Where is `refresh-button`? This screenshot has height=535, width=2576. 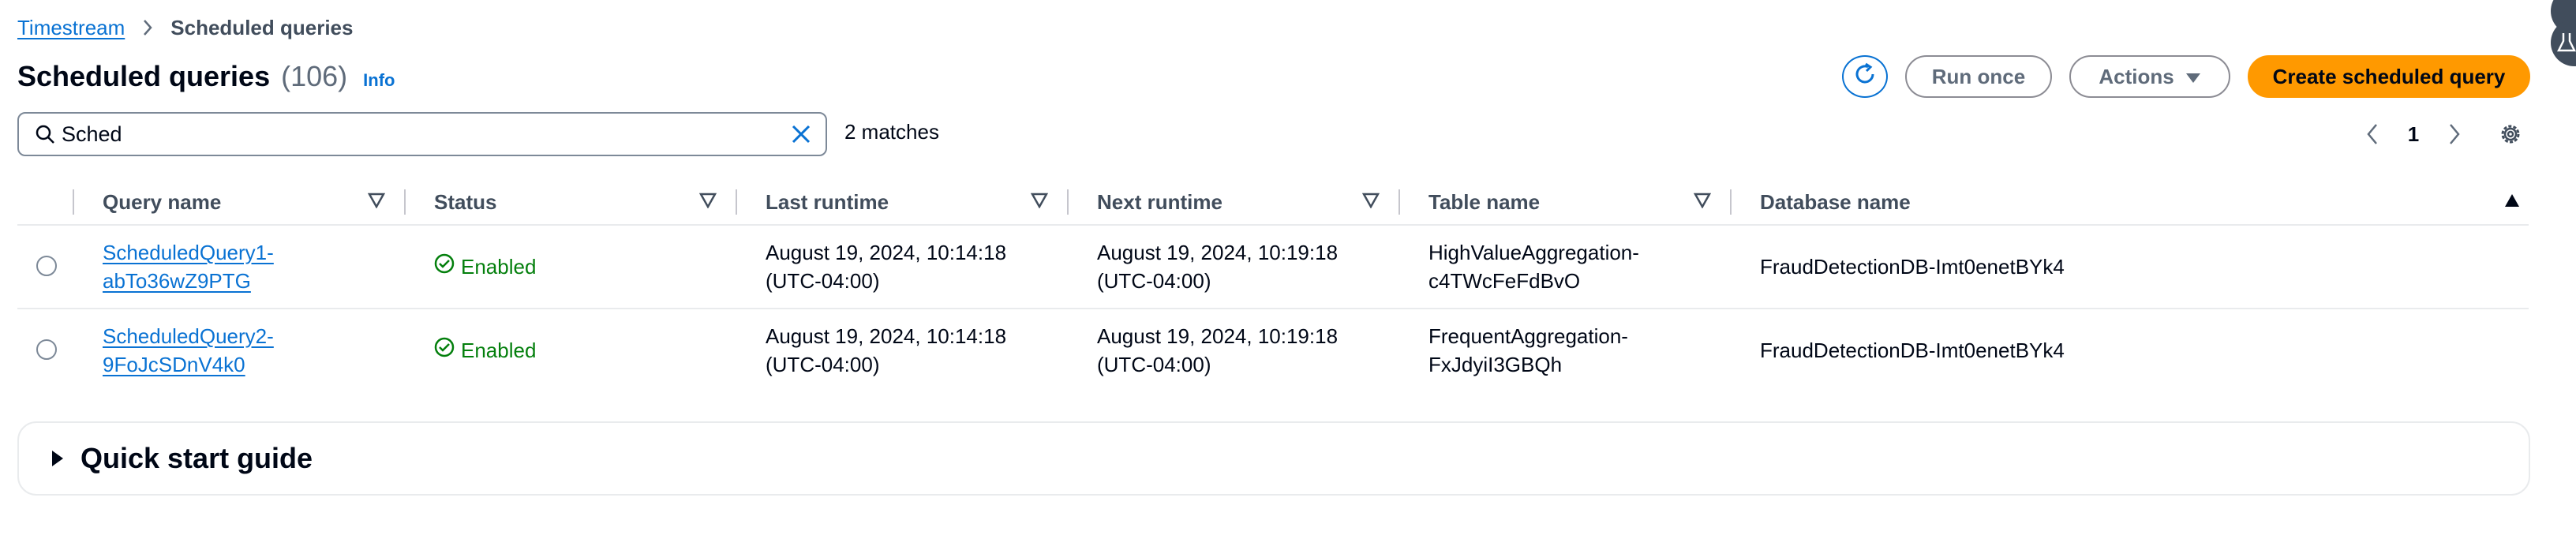
refresh-button is located at coordinates (1865, 76).